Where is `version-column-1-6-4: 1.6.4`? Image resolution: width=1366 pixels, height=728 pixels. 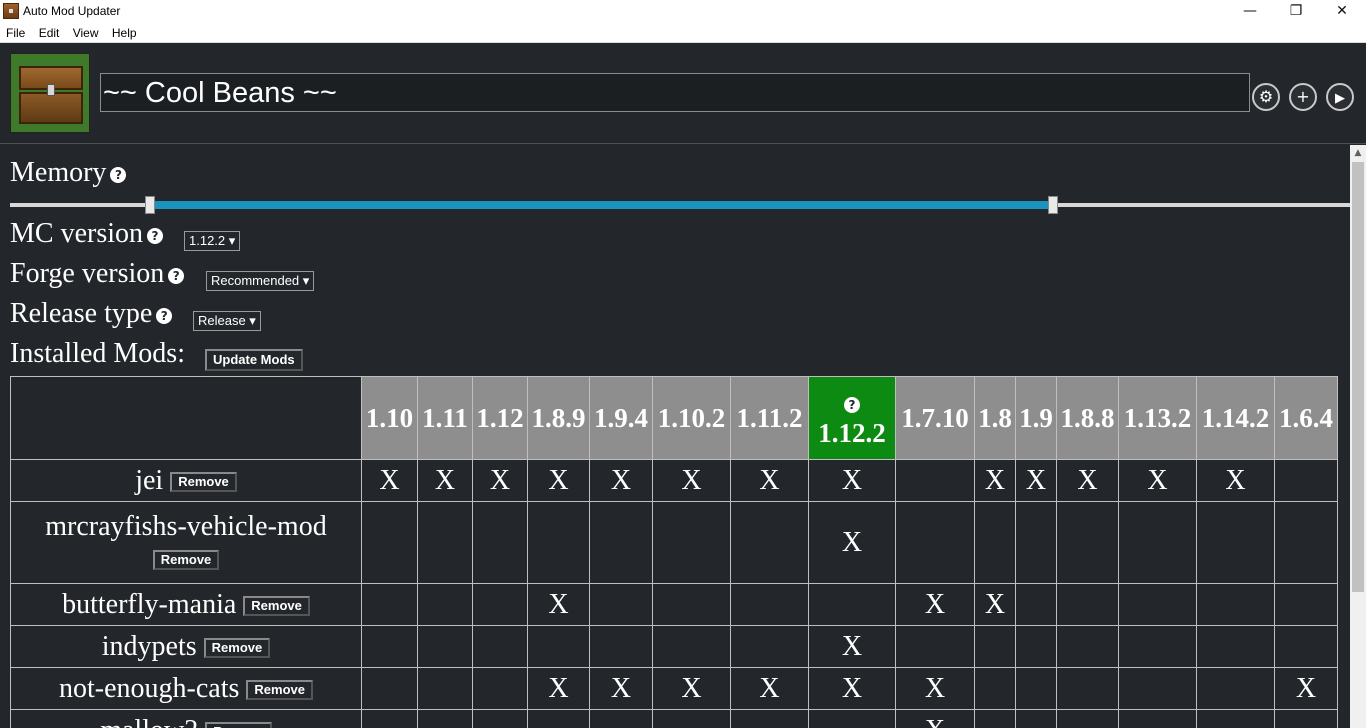 version-column-1-6-4: 1.6.4 is located at coordinates (1306, 418).